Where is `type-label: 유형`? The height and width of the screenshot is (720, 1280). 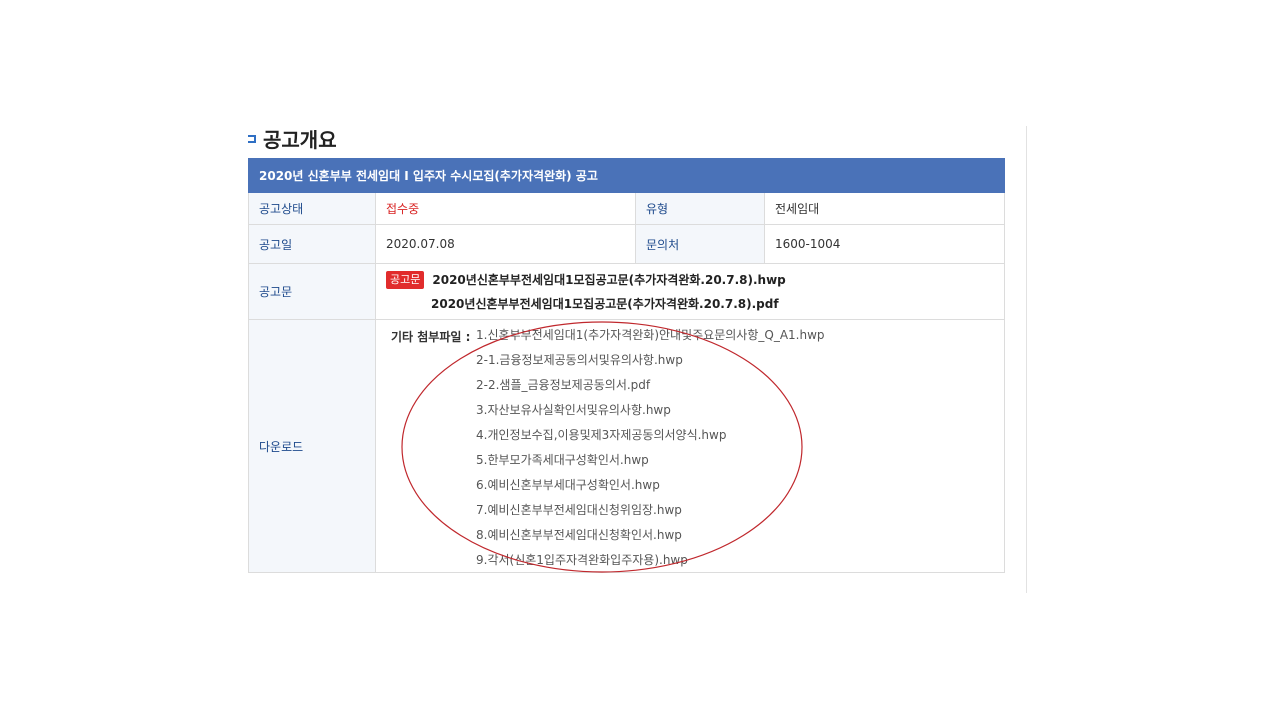 type-label: 유형 is located at coordinates (700, 208).